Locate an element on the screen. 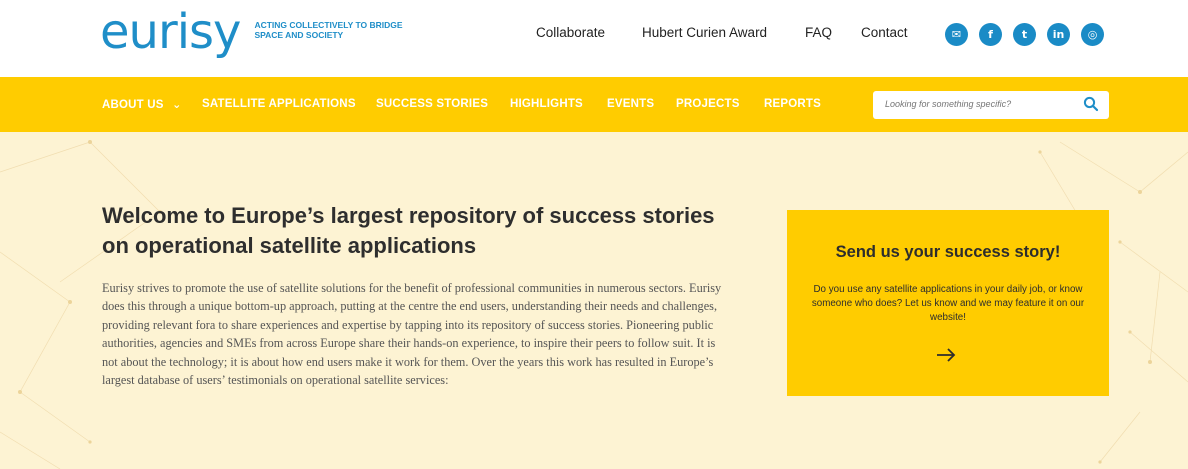 Image resolution: width=1188 pixels, height=469 pixels. main-nav-events: EVENTS is located at coordinates (630, 104).